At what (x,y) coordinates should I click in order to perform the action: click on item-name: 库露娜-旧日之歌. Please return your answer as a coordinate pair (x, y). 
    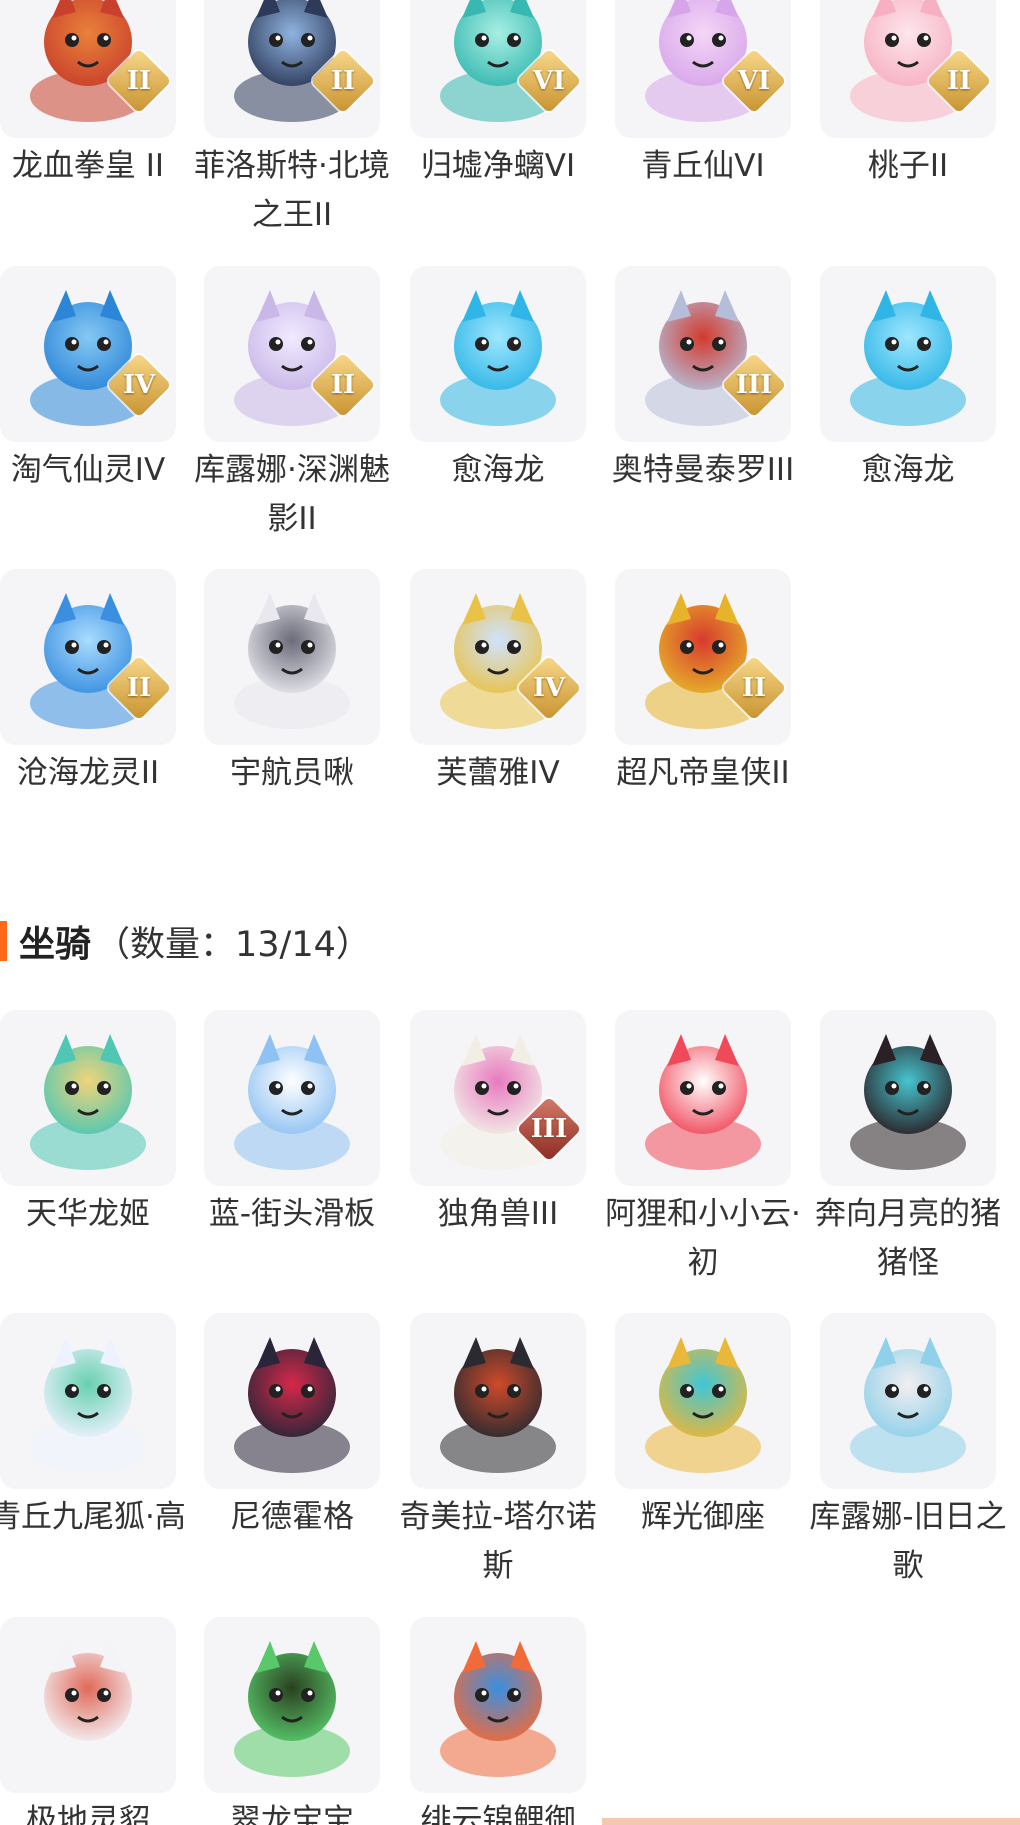
    Looking at the image, I should click on (908, 1541).